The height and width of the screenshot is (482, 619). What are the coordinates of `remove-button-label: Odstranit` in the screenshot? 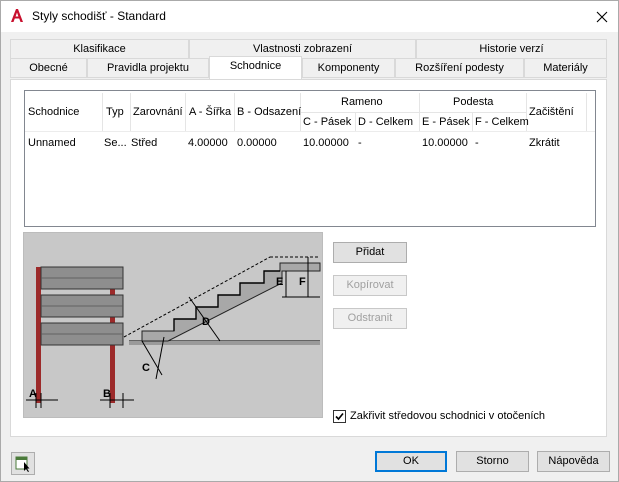 It's located at (370, 318).